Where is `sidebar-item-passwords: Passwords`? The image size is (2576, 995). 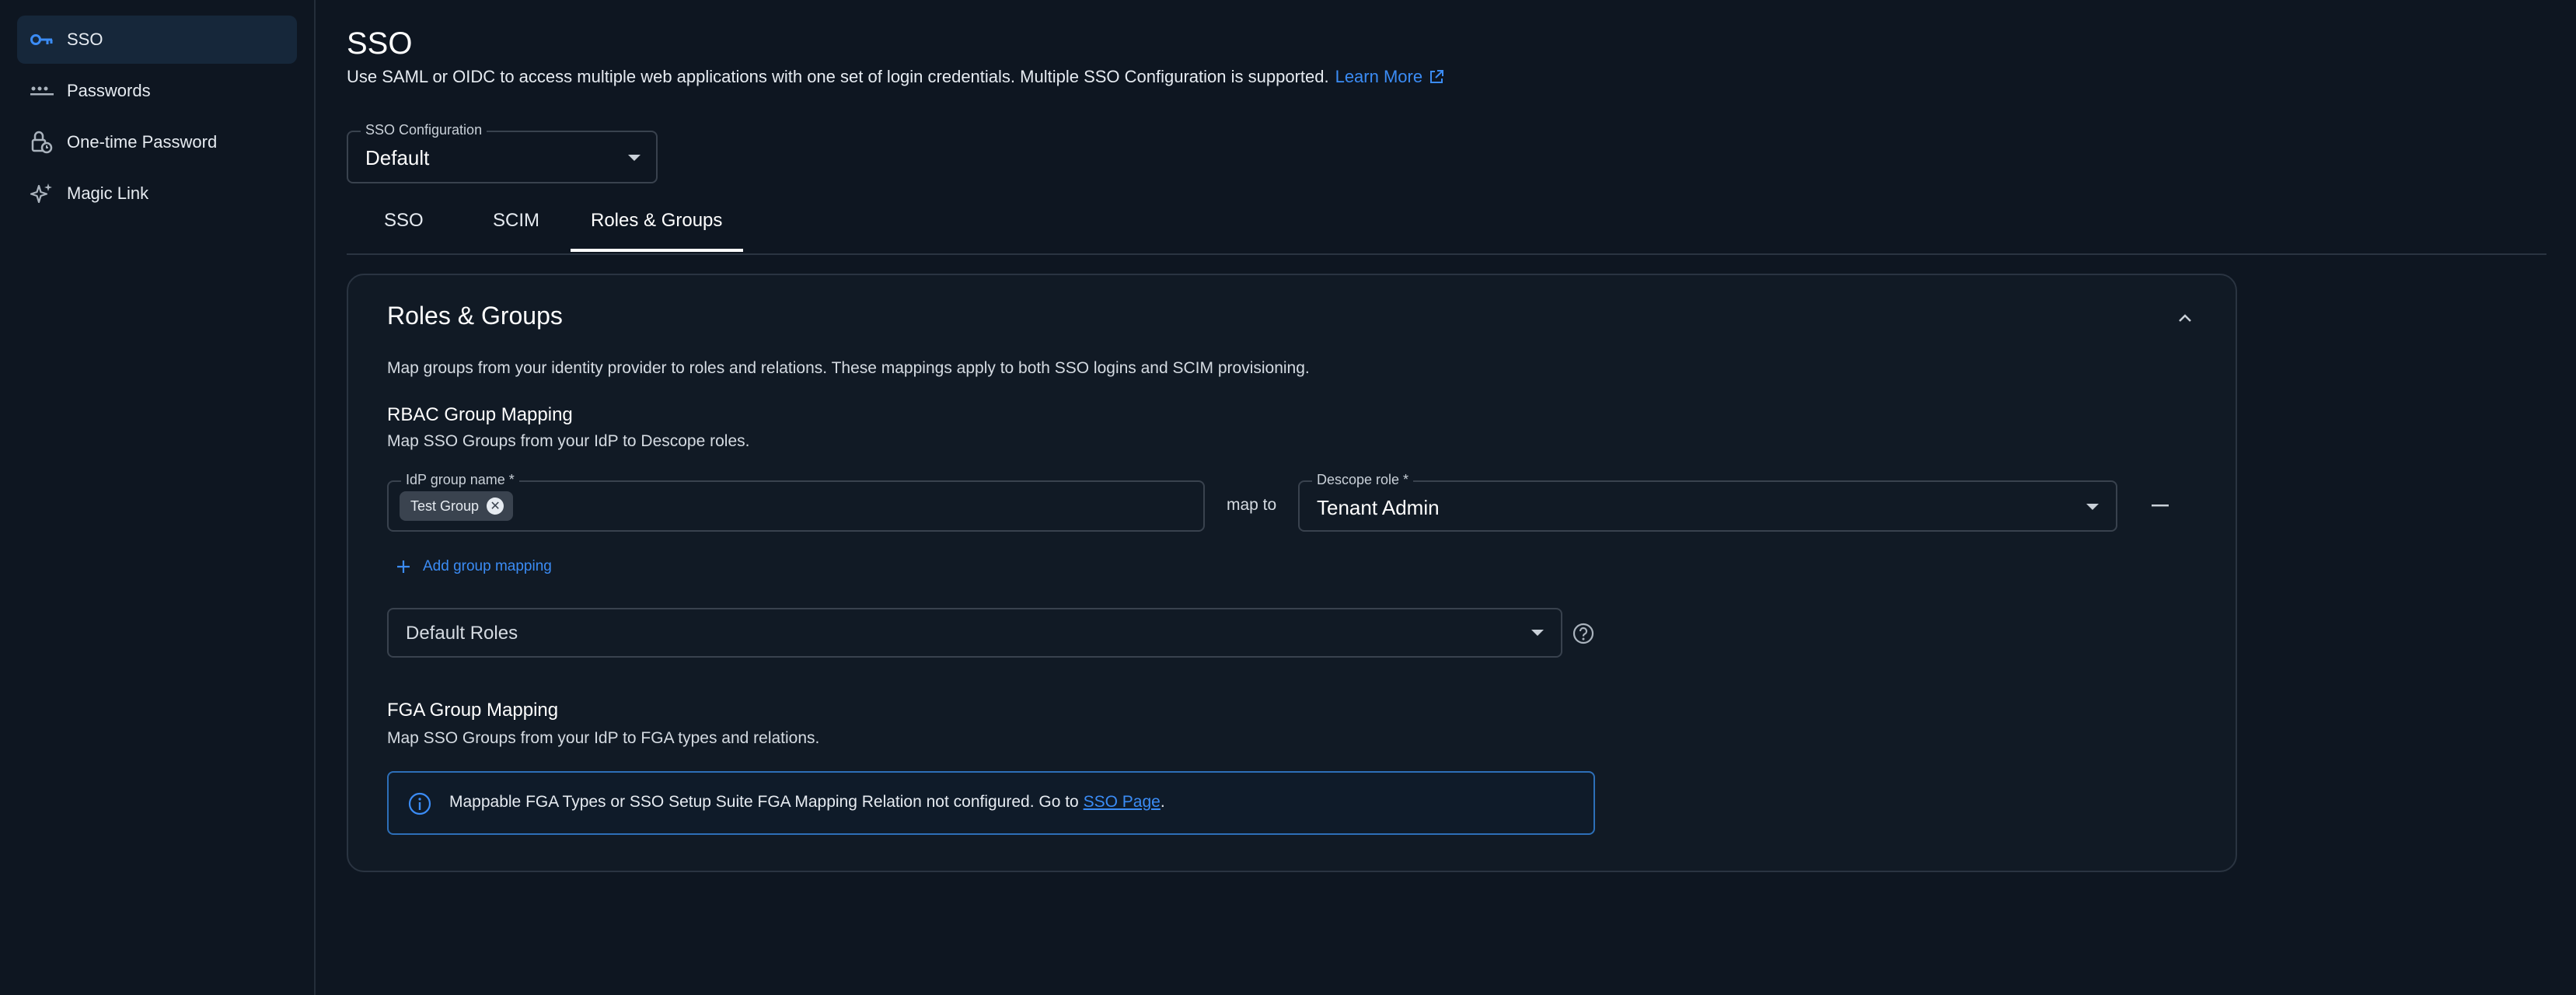
sidebar-item-passwords: Passwords is located at coordinates (157, 91).